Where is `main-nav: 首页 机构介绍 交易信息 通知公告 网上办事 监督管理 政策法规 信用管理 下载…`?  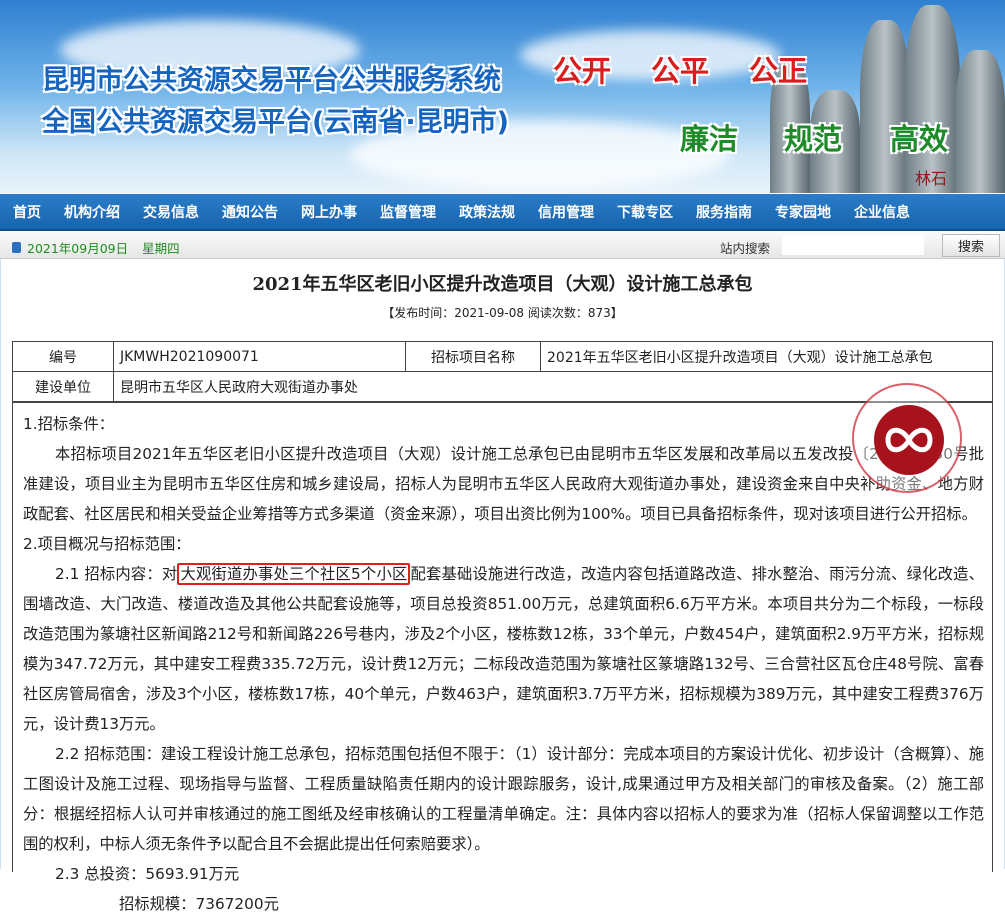
main-nav: 首页 机构介绍 交易信息 通知公告 网上办事 监督管理 政策法规 信用管理 下载… is located at coordinates (502, 212).